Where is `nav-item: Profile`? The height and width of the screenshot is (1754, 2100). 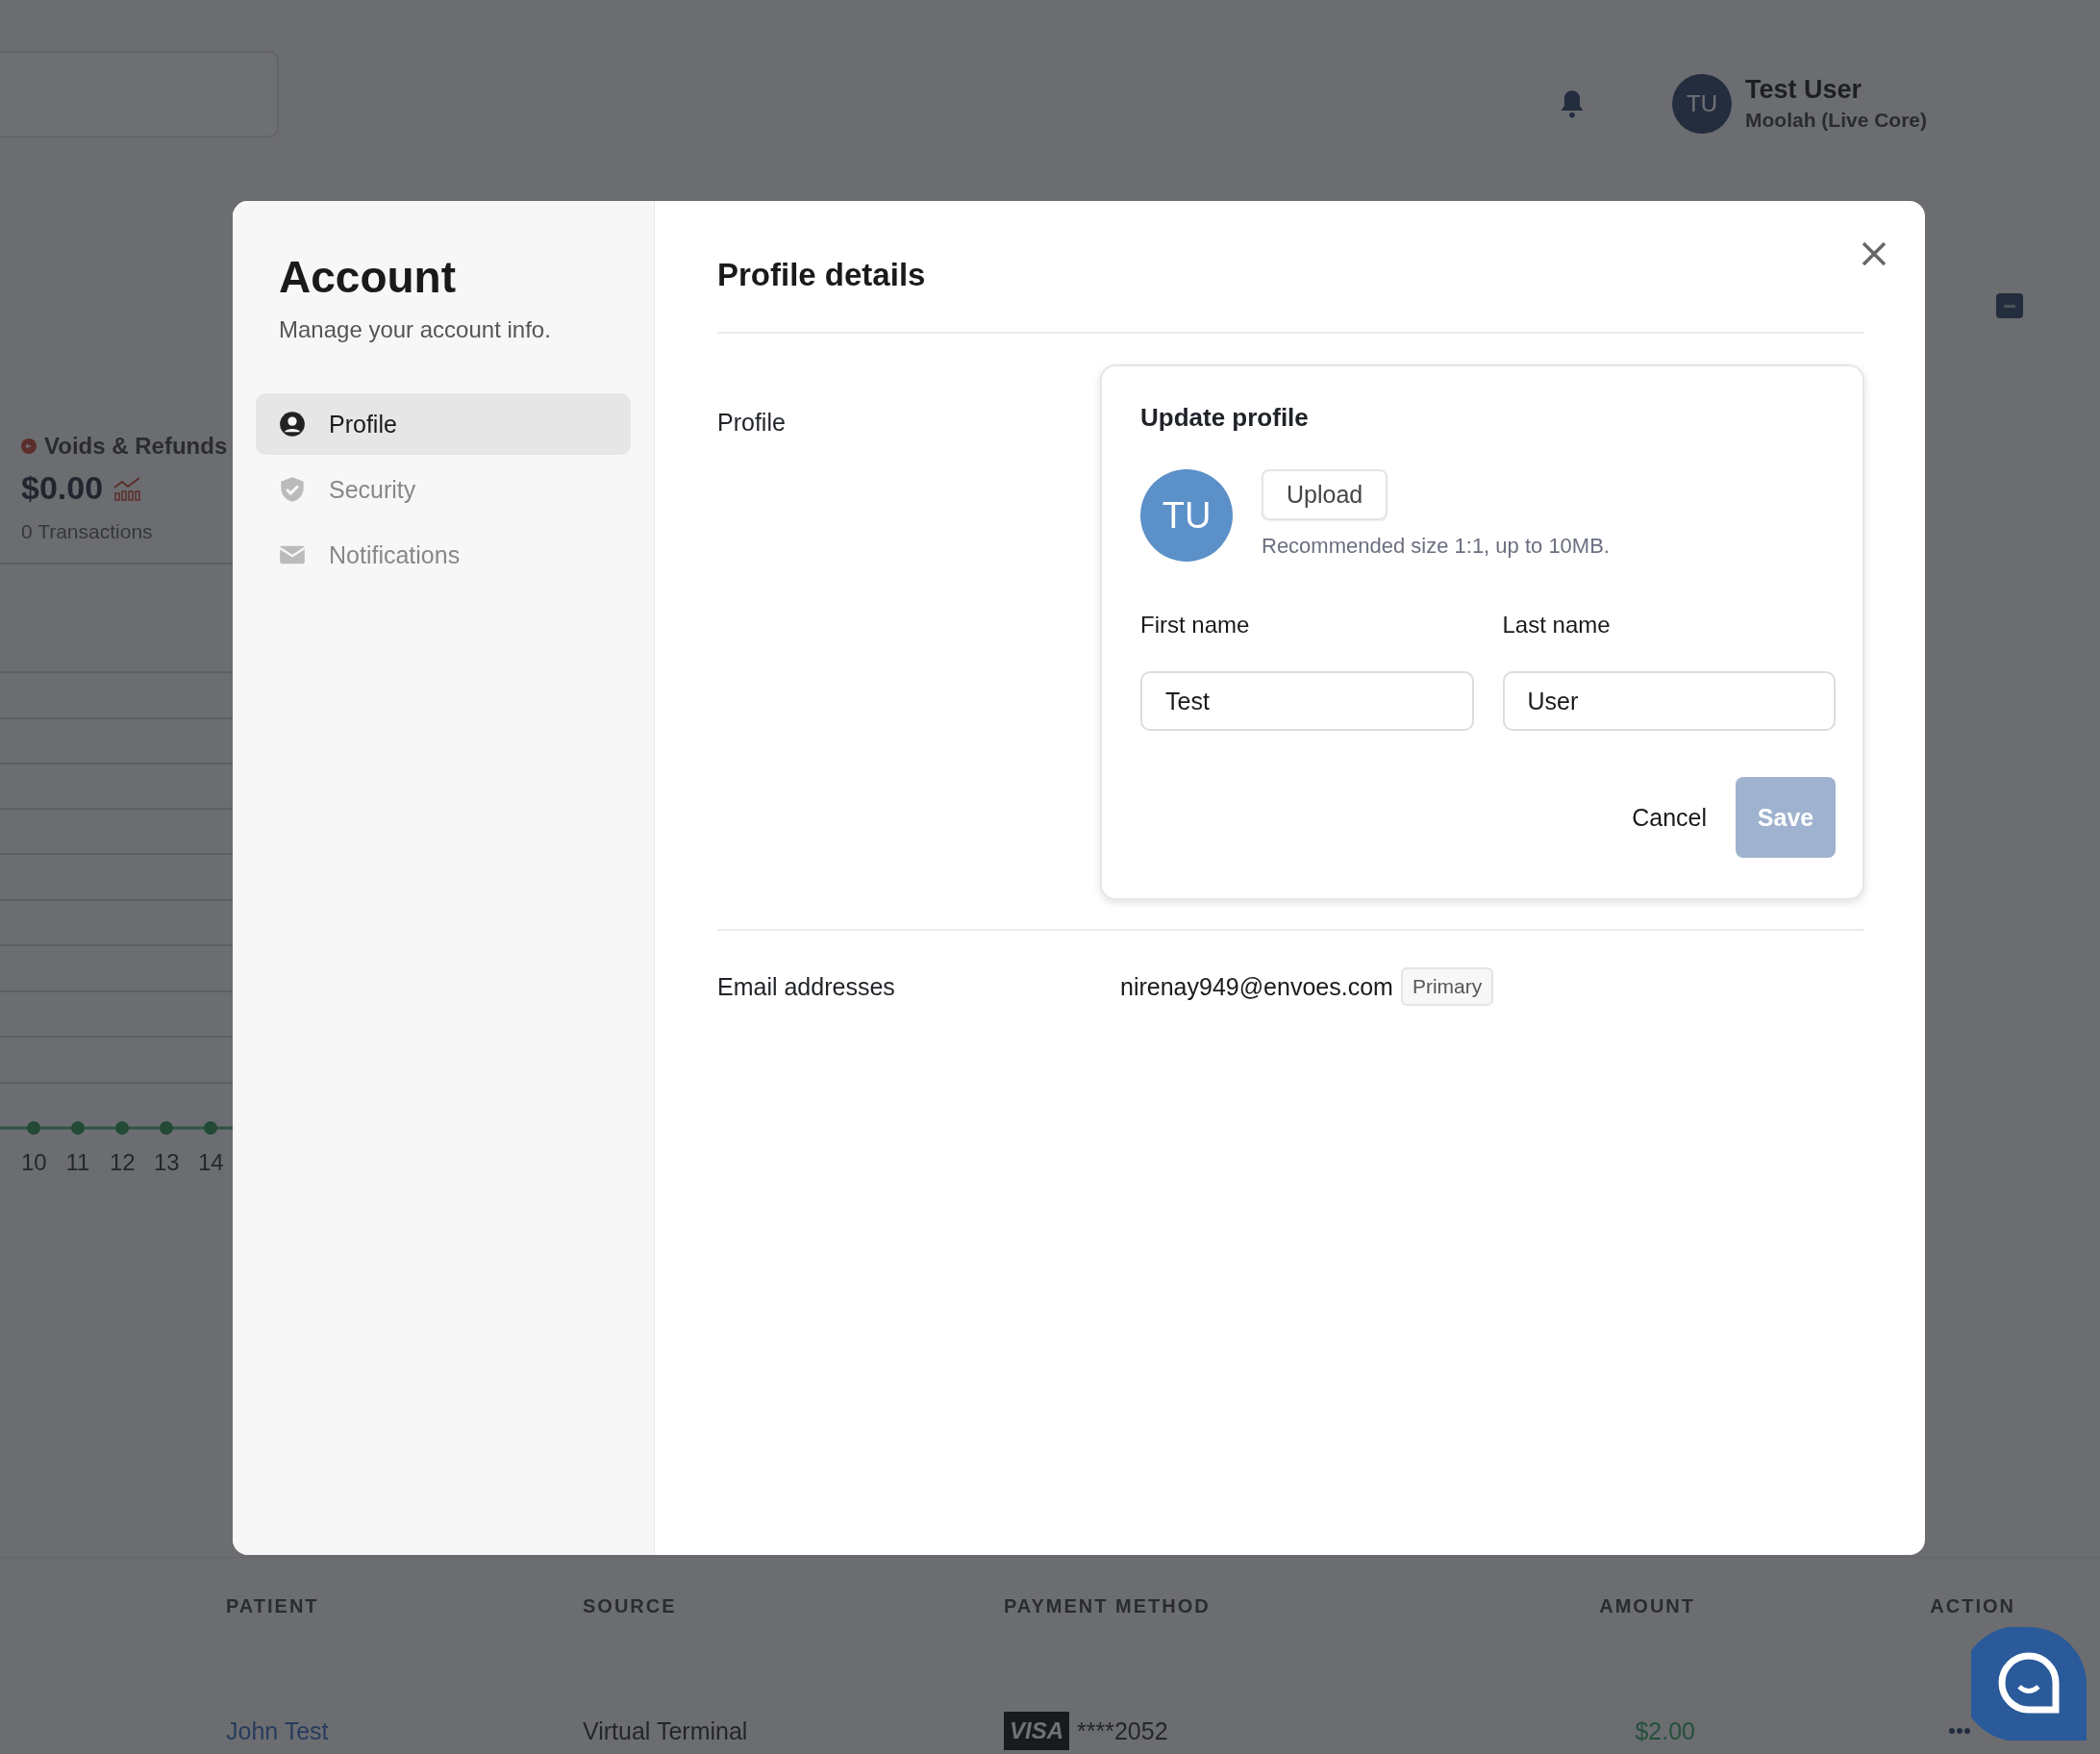
nav-item: Profile is located at coordinates (443, 424).